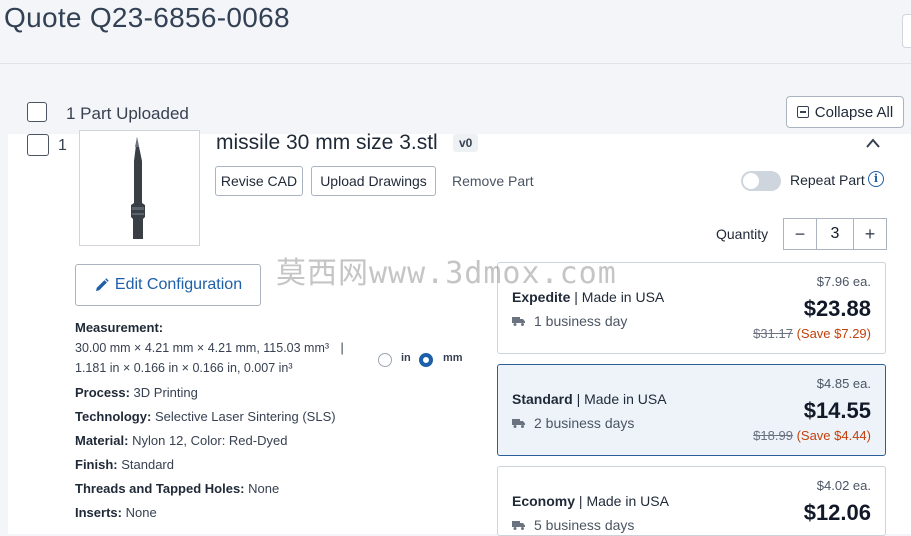 The width and height of the screenshot is (911, 536). I want to click on quantity-value: 3, so click(835, 234).